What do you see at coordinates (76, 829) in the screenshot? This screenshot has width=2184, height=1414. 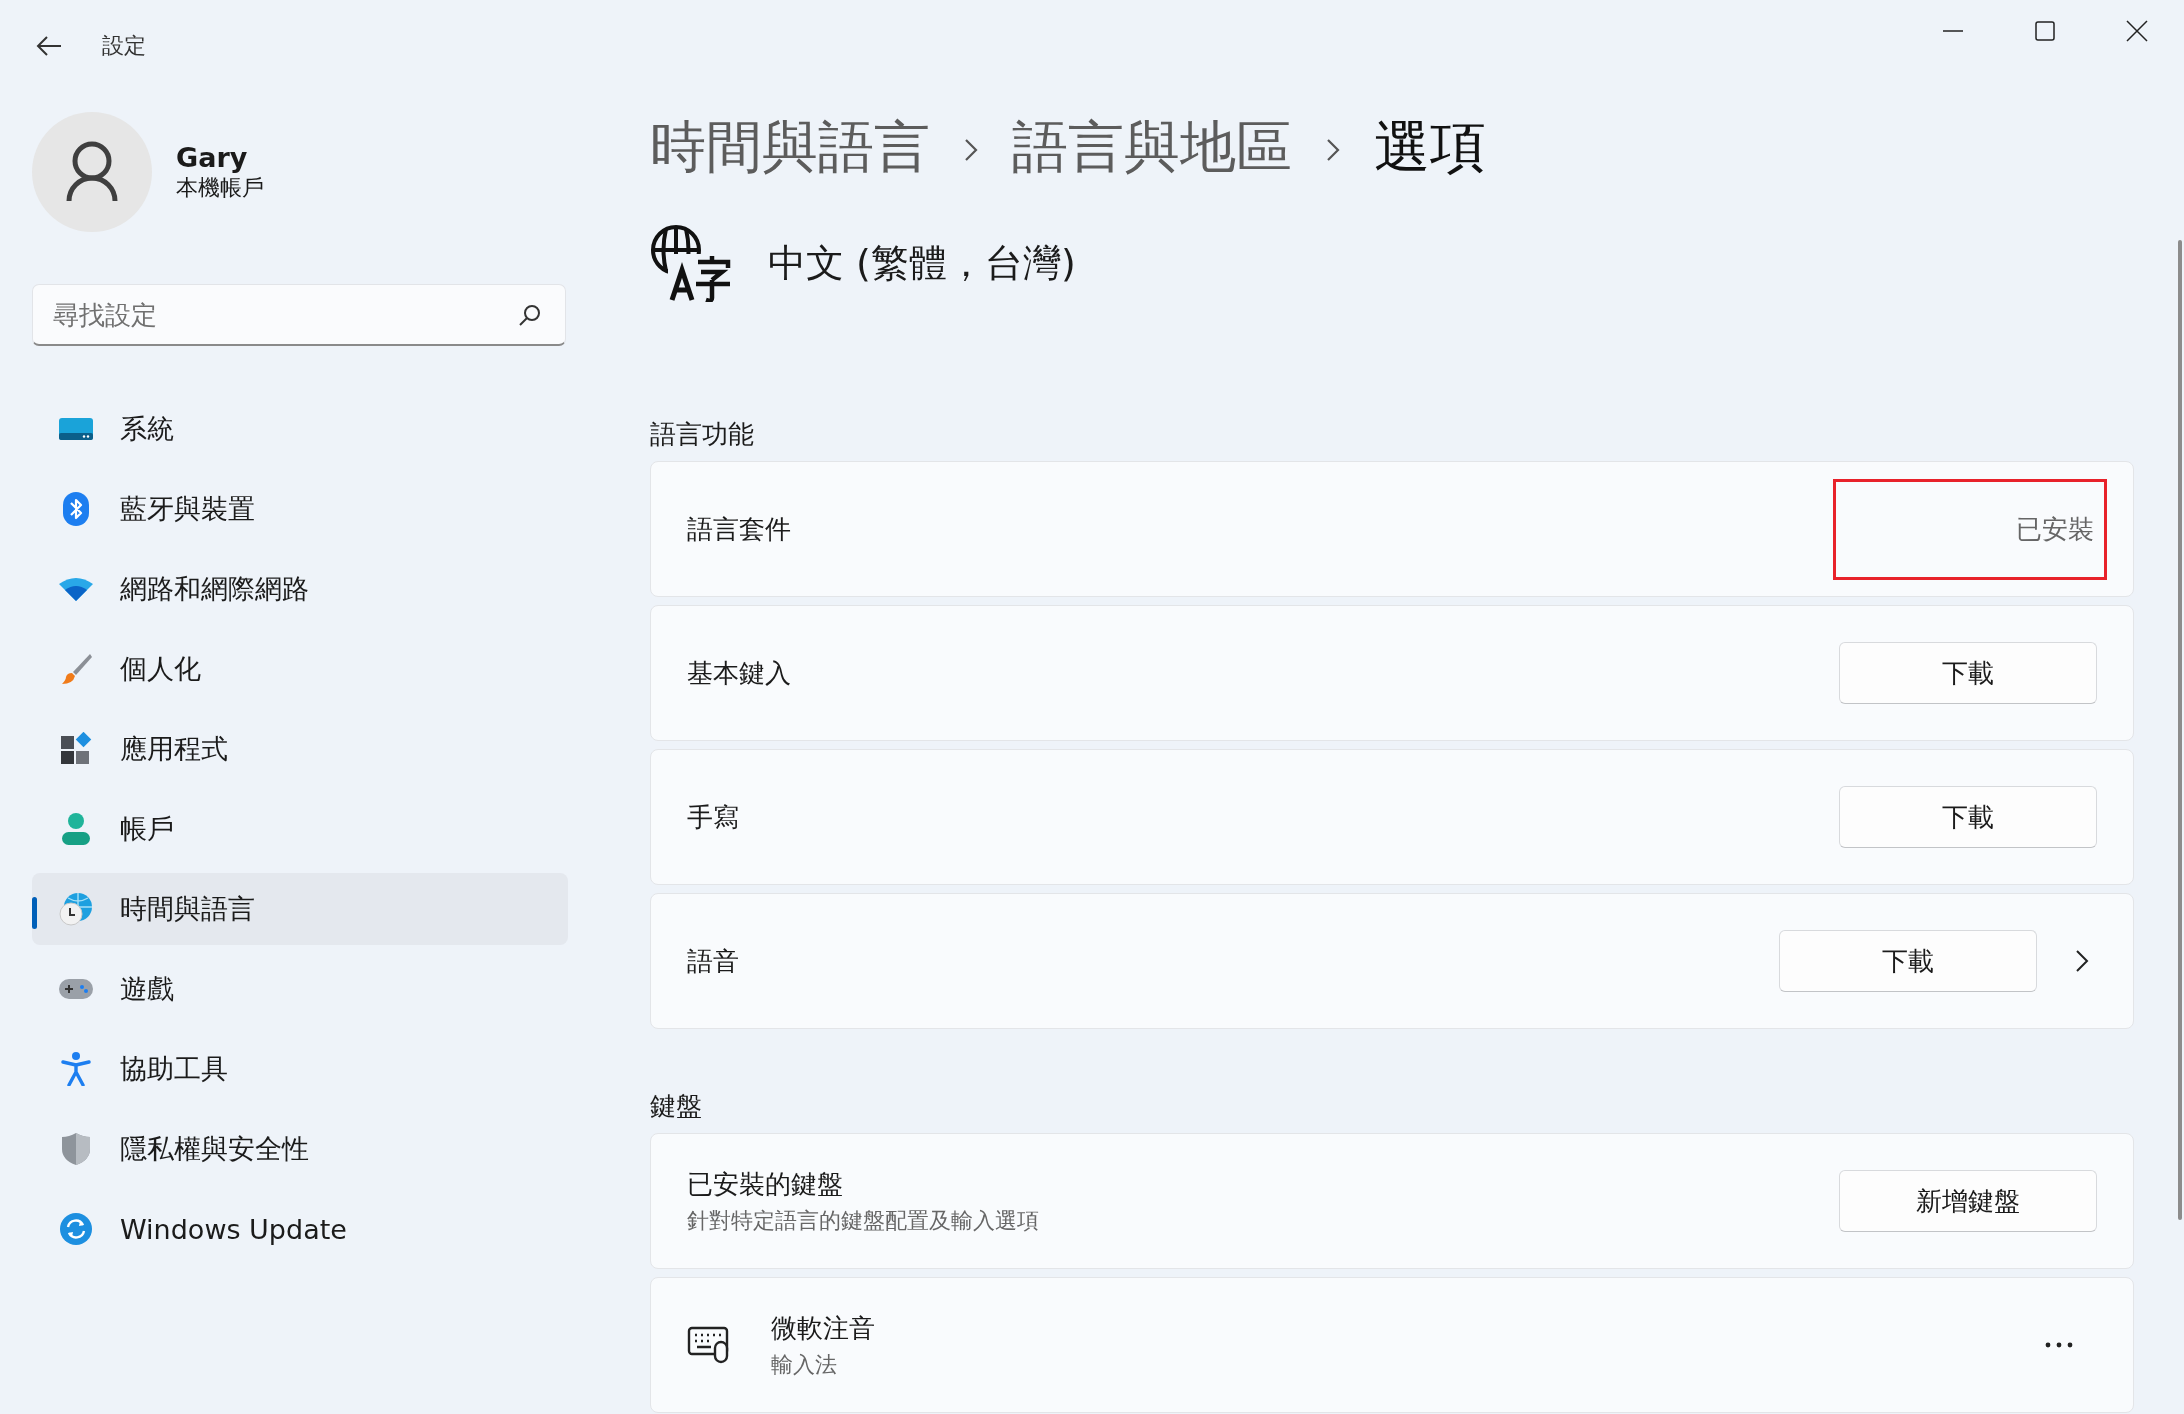 I see `person-icon` at bounding box center [76, 829].